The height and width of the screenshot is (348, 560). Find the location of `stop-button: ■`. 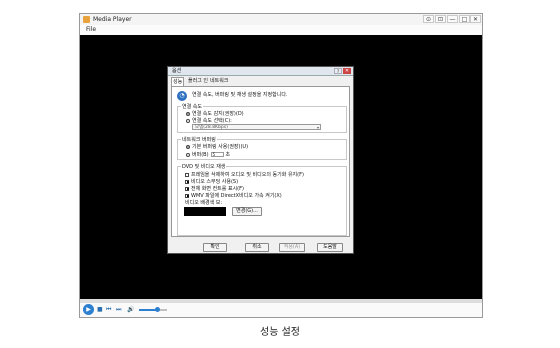

stop-button: ■ is located at coordinates (100, 310).